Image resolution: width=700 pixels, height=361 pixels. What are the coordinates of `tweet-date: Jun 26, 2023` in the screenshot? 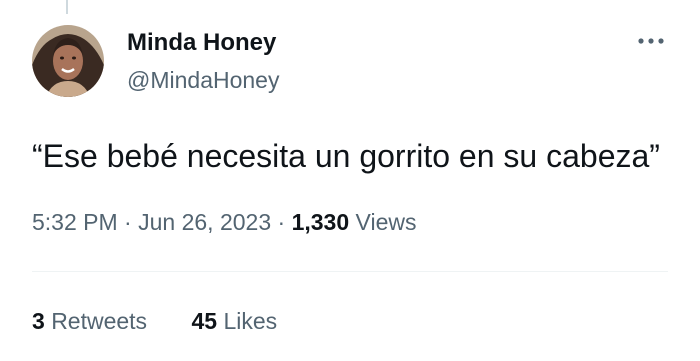 It's located at (204, 222).